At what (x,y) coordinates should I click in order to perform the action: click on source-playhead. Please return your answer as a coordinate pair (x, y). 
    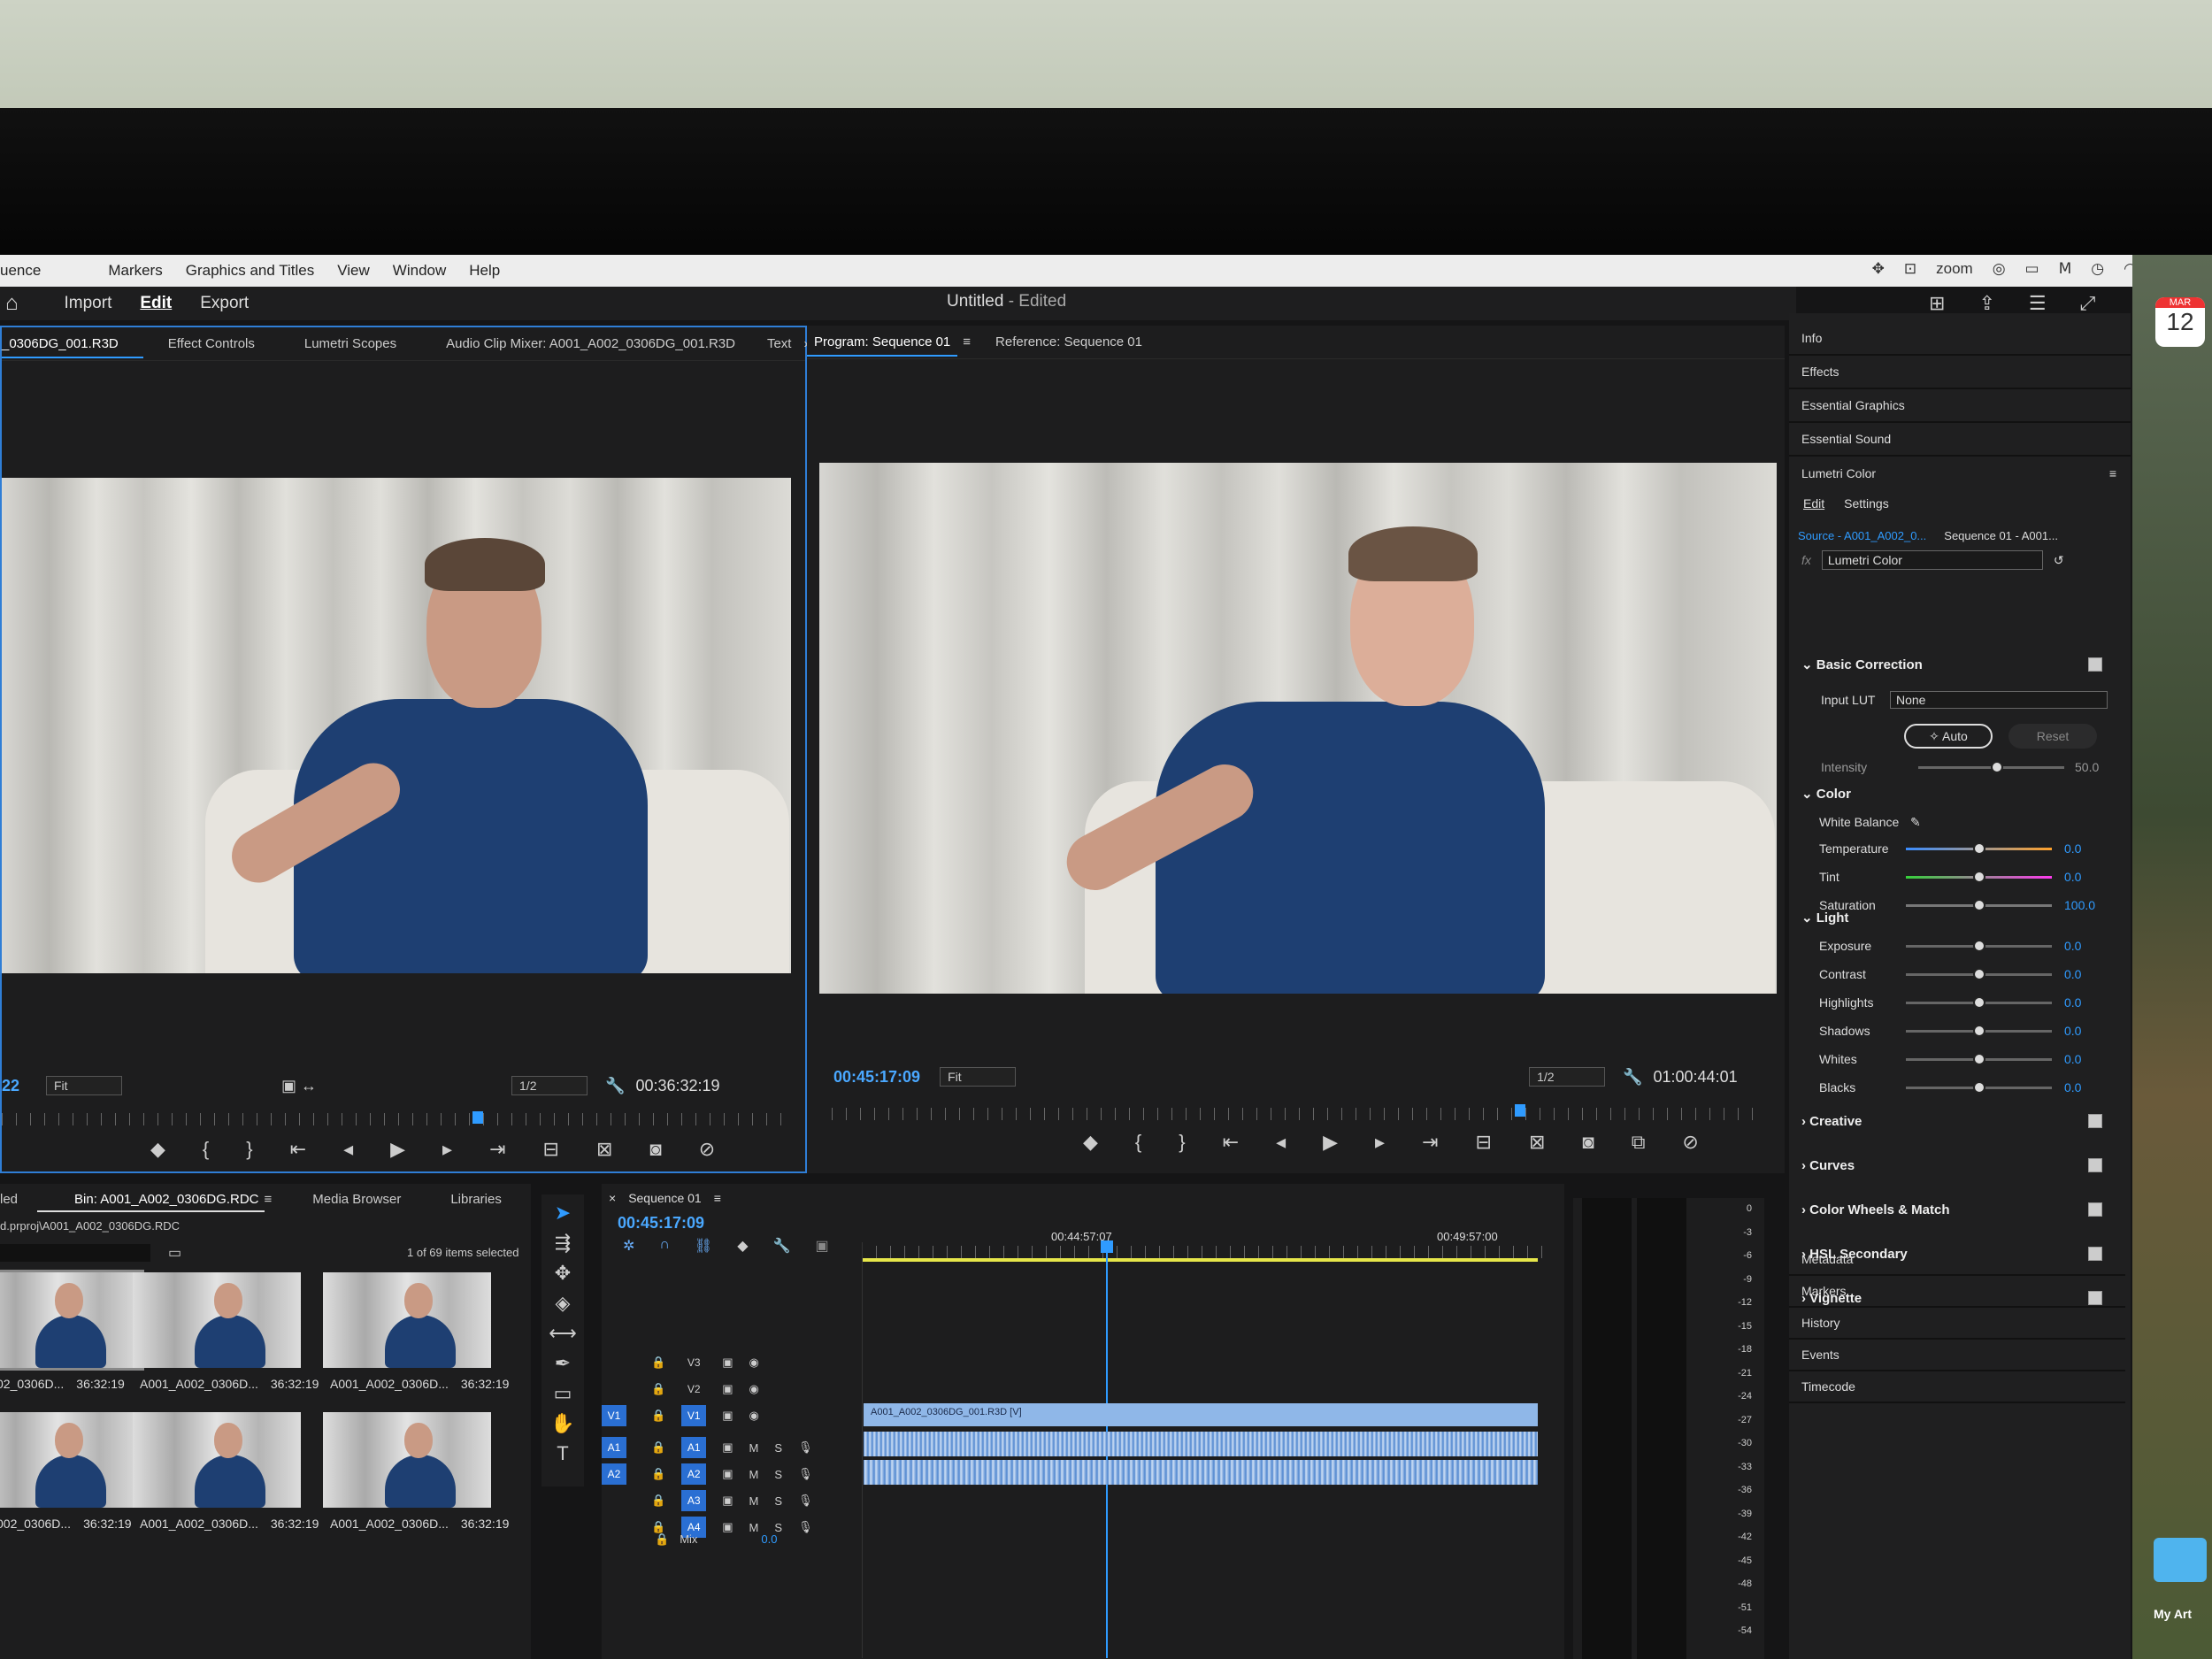
    Looking at the image, I should click on (478, 1117).